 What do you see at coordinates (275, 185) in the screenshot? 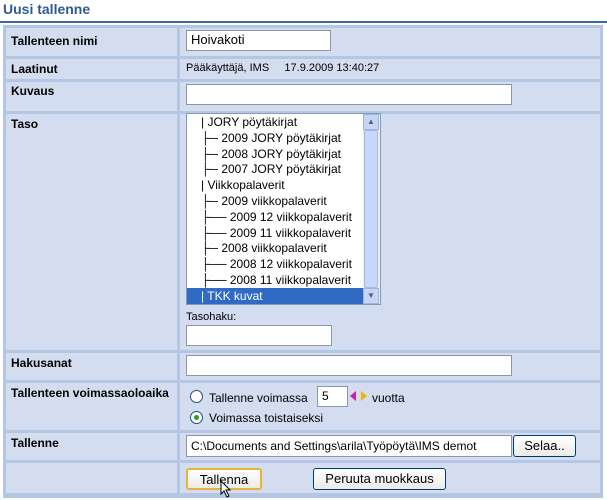
I see `level-option: | Viikkopalaverit` at bounding box center [275, 185].